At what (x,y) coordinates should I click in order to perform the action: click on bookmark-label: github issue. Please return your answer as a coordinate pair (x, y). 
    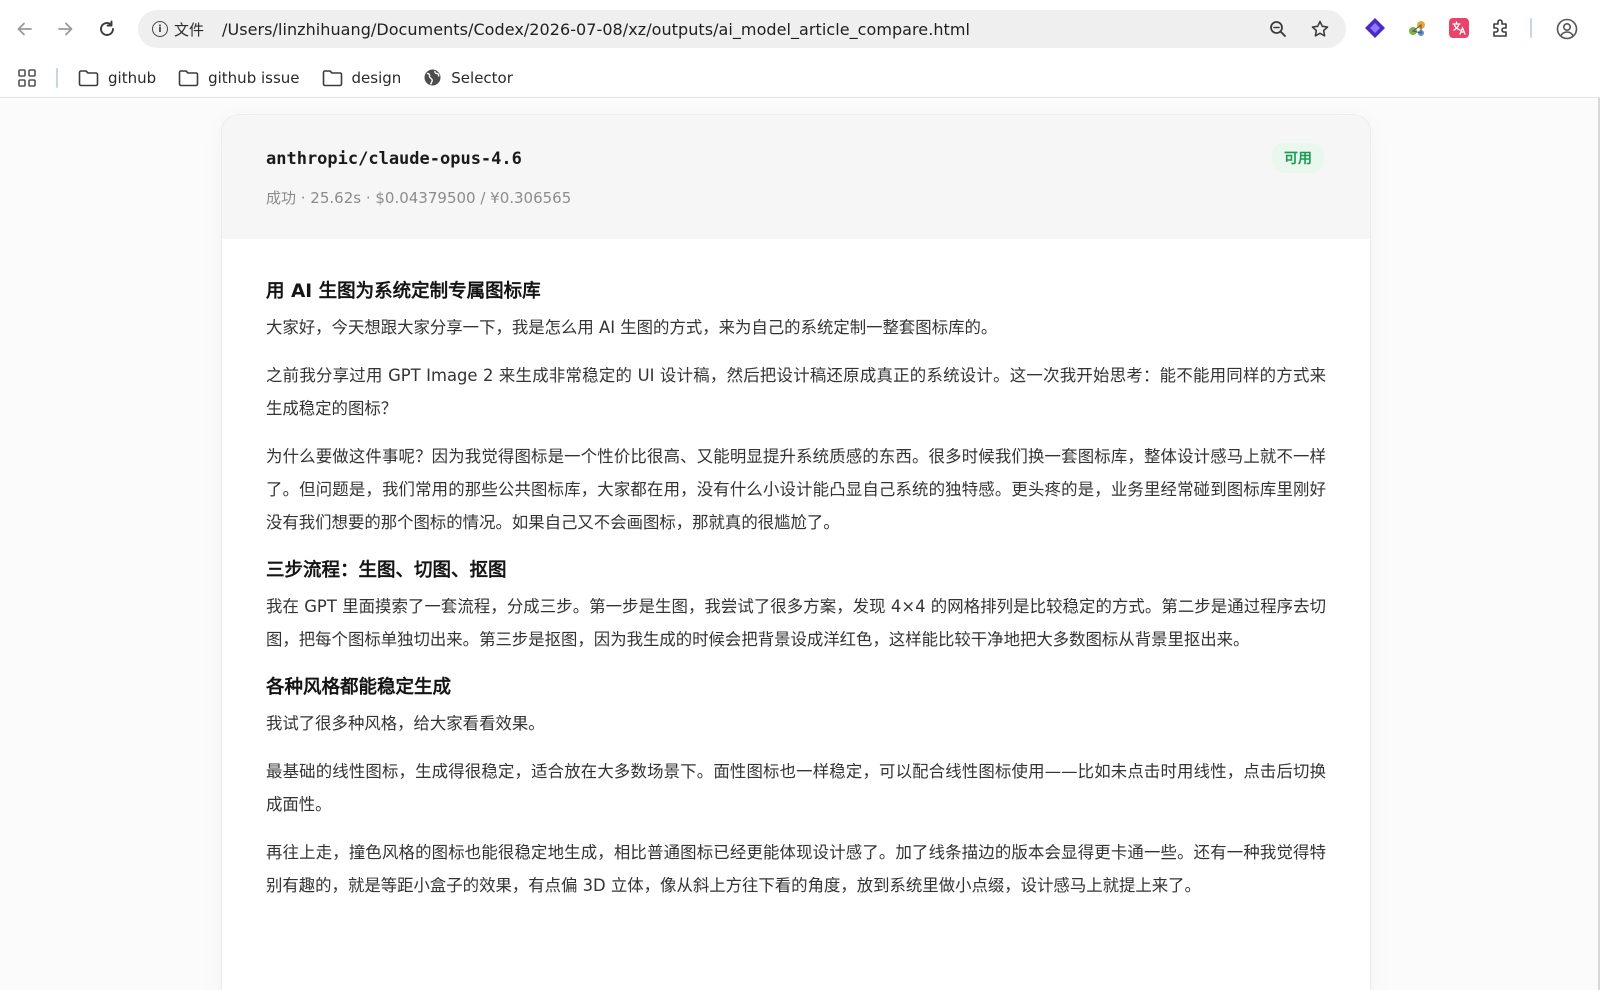
    Looking at the image, I should click on (254, 77).